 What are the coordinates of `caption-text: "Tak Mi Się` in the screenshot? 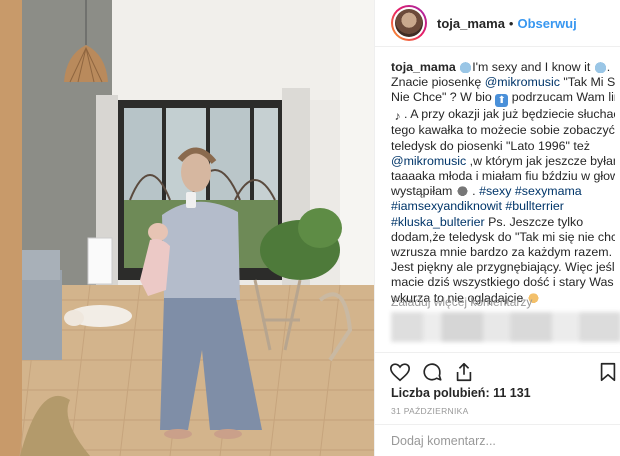 It's located at (589, 82).